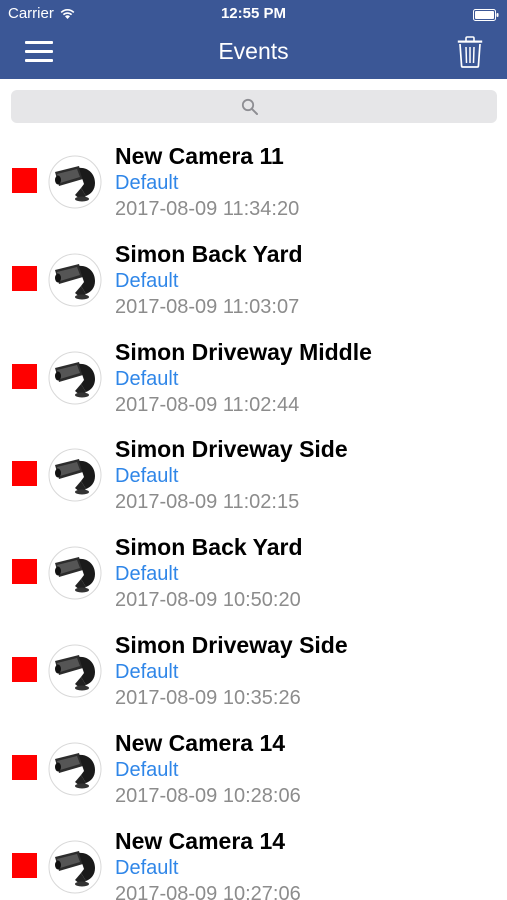  I want to click on event-camera-name: New Camera 11, so click(199, 156).